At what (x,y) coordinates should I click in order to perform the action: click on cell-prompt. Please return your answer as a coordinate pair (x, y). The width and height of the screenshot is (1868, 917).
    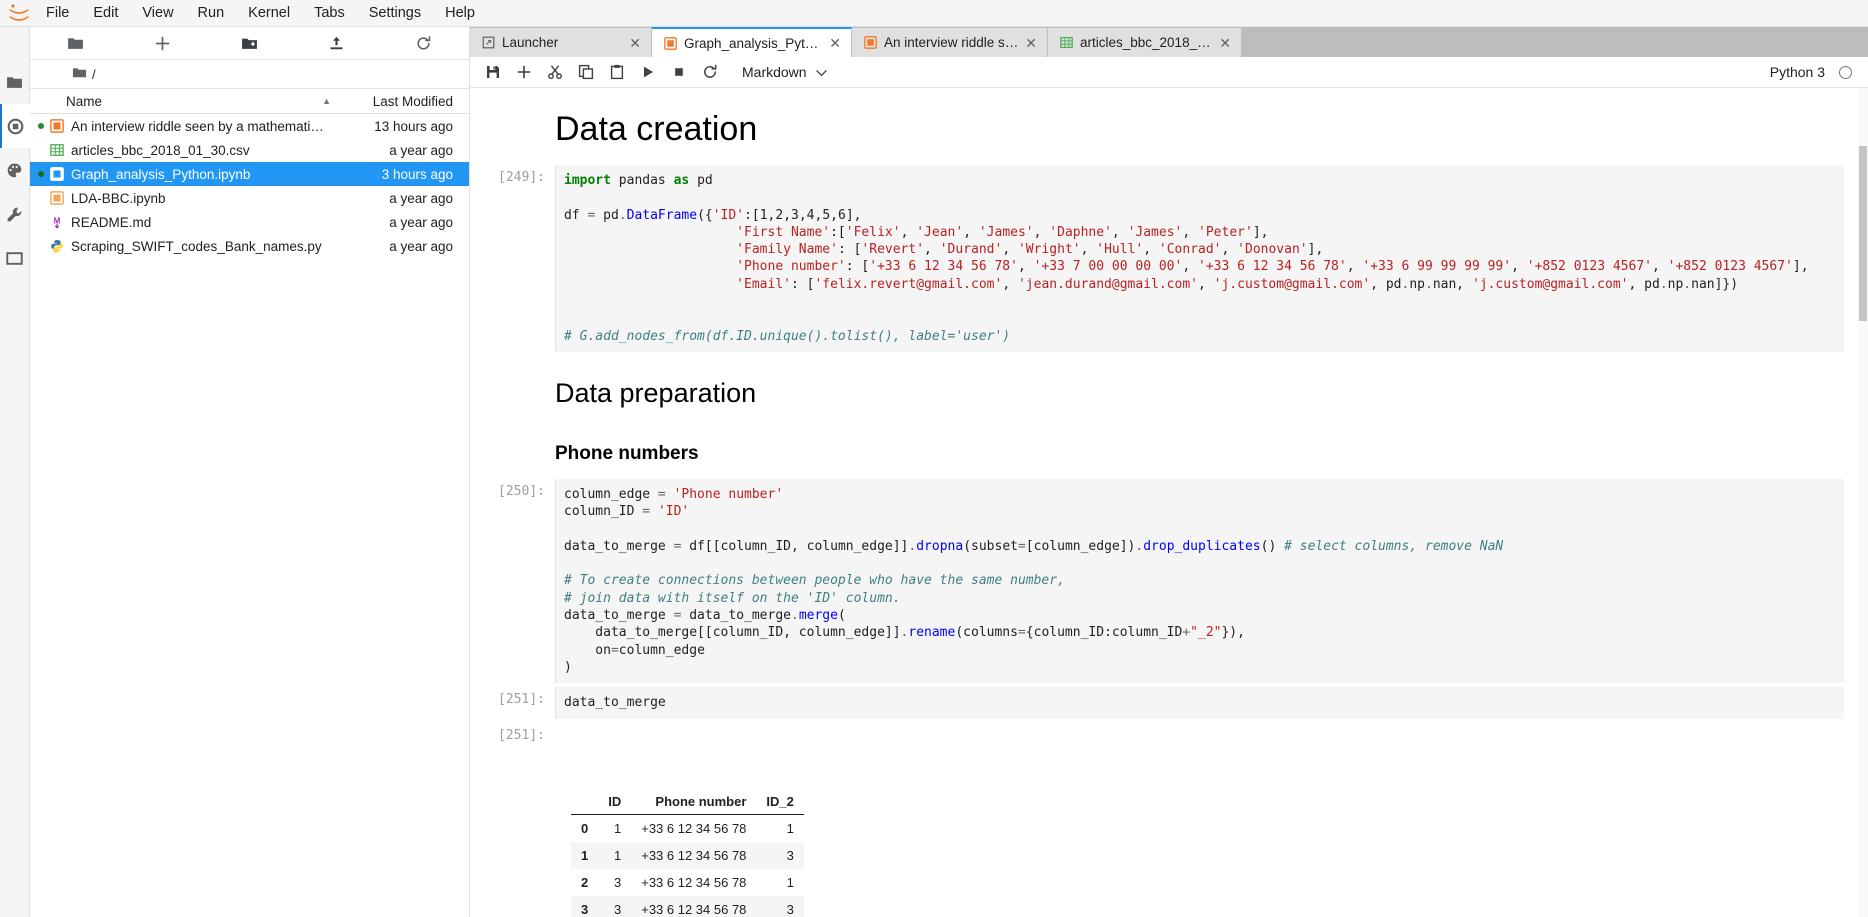
    Looking at the image, I should click on (512, 125).